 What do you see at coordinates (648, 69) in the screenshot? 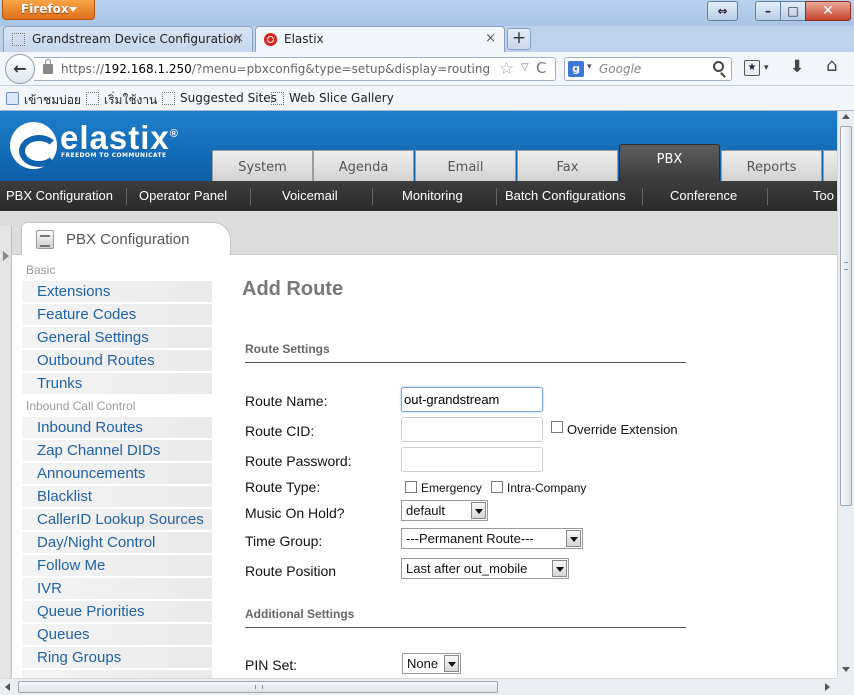
I see `search-bar: g ▾ Google` at bounding box center [648, 69].